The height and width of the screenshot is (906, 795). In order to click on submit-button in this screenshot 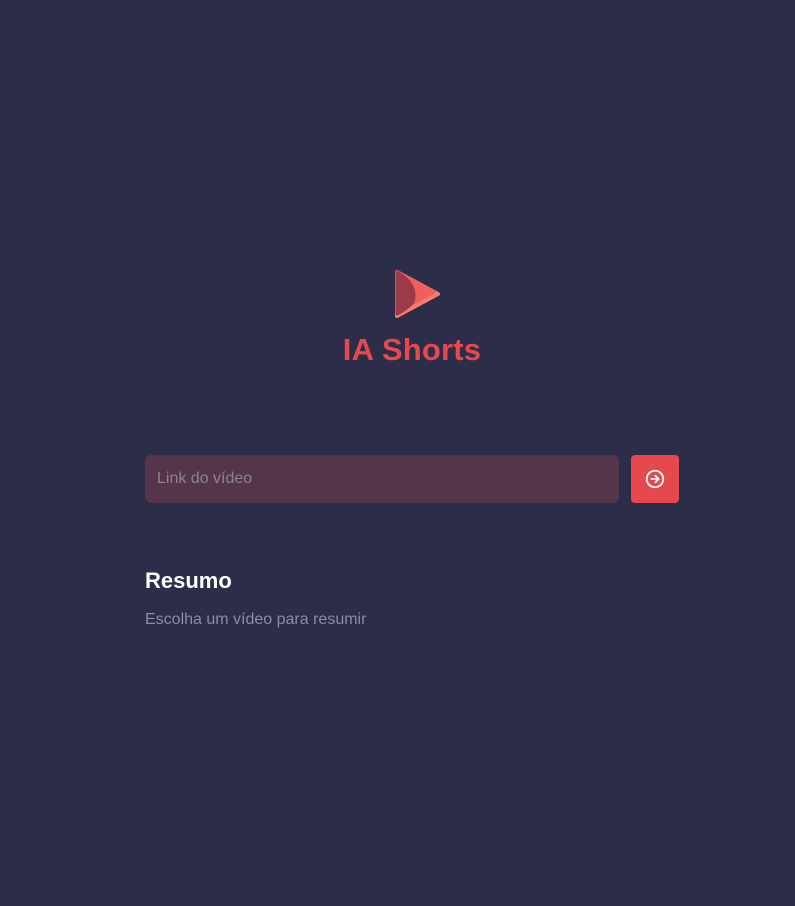, I will do `click(655, 479)`.